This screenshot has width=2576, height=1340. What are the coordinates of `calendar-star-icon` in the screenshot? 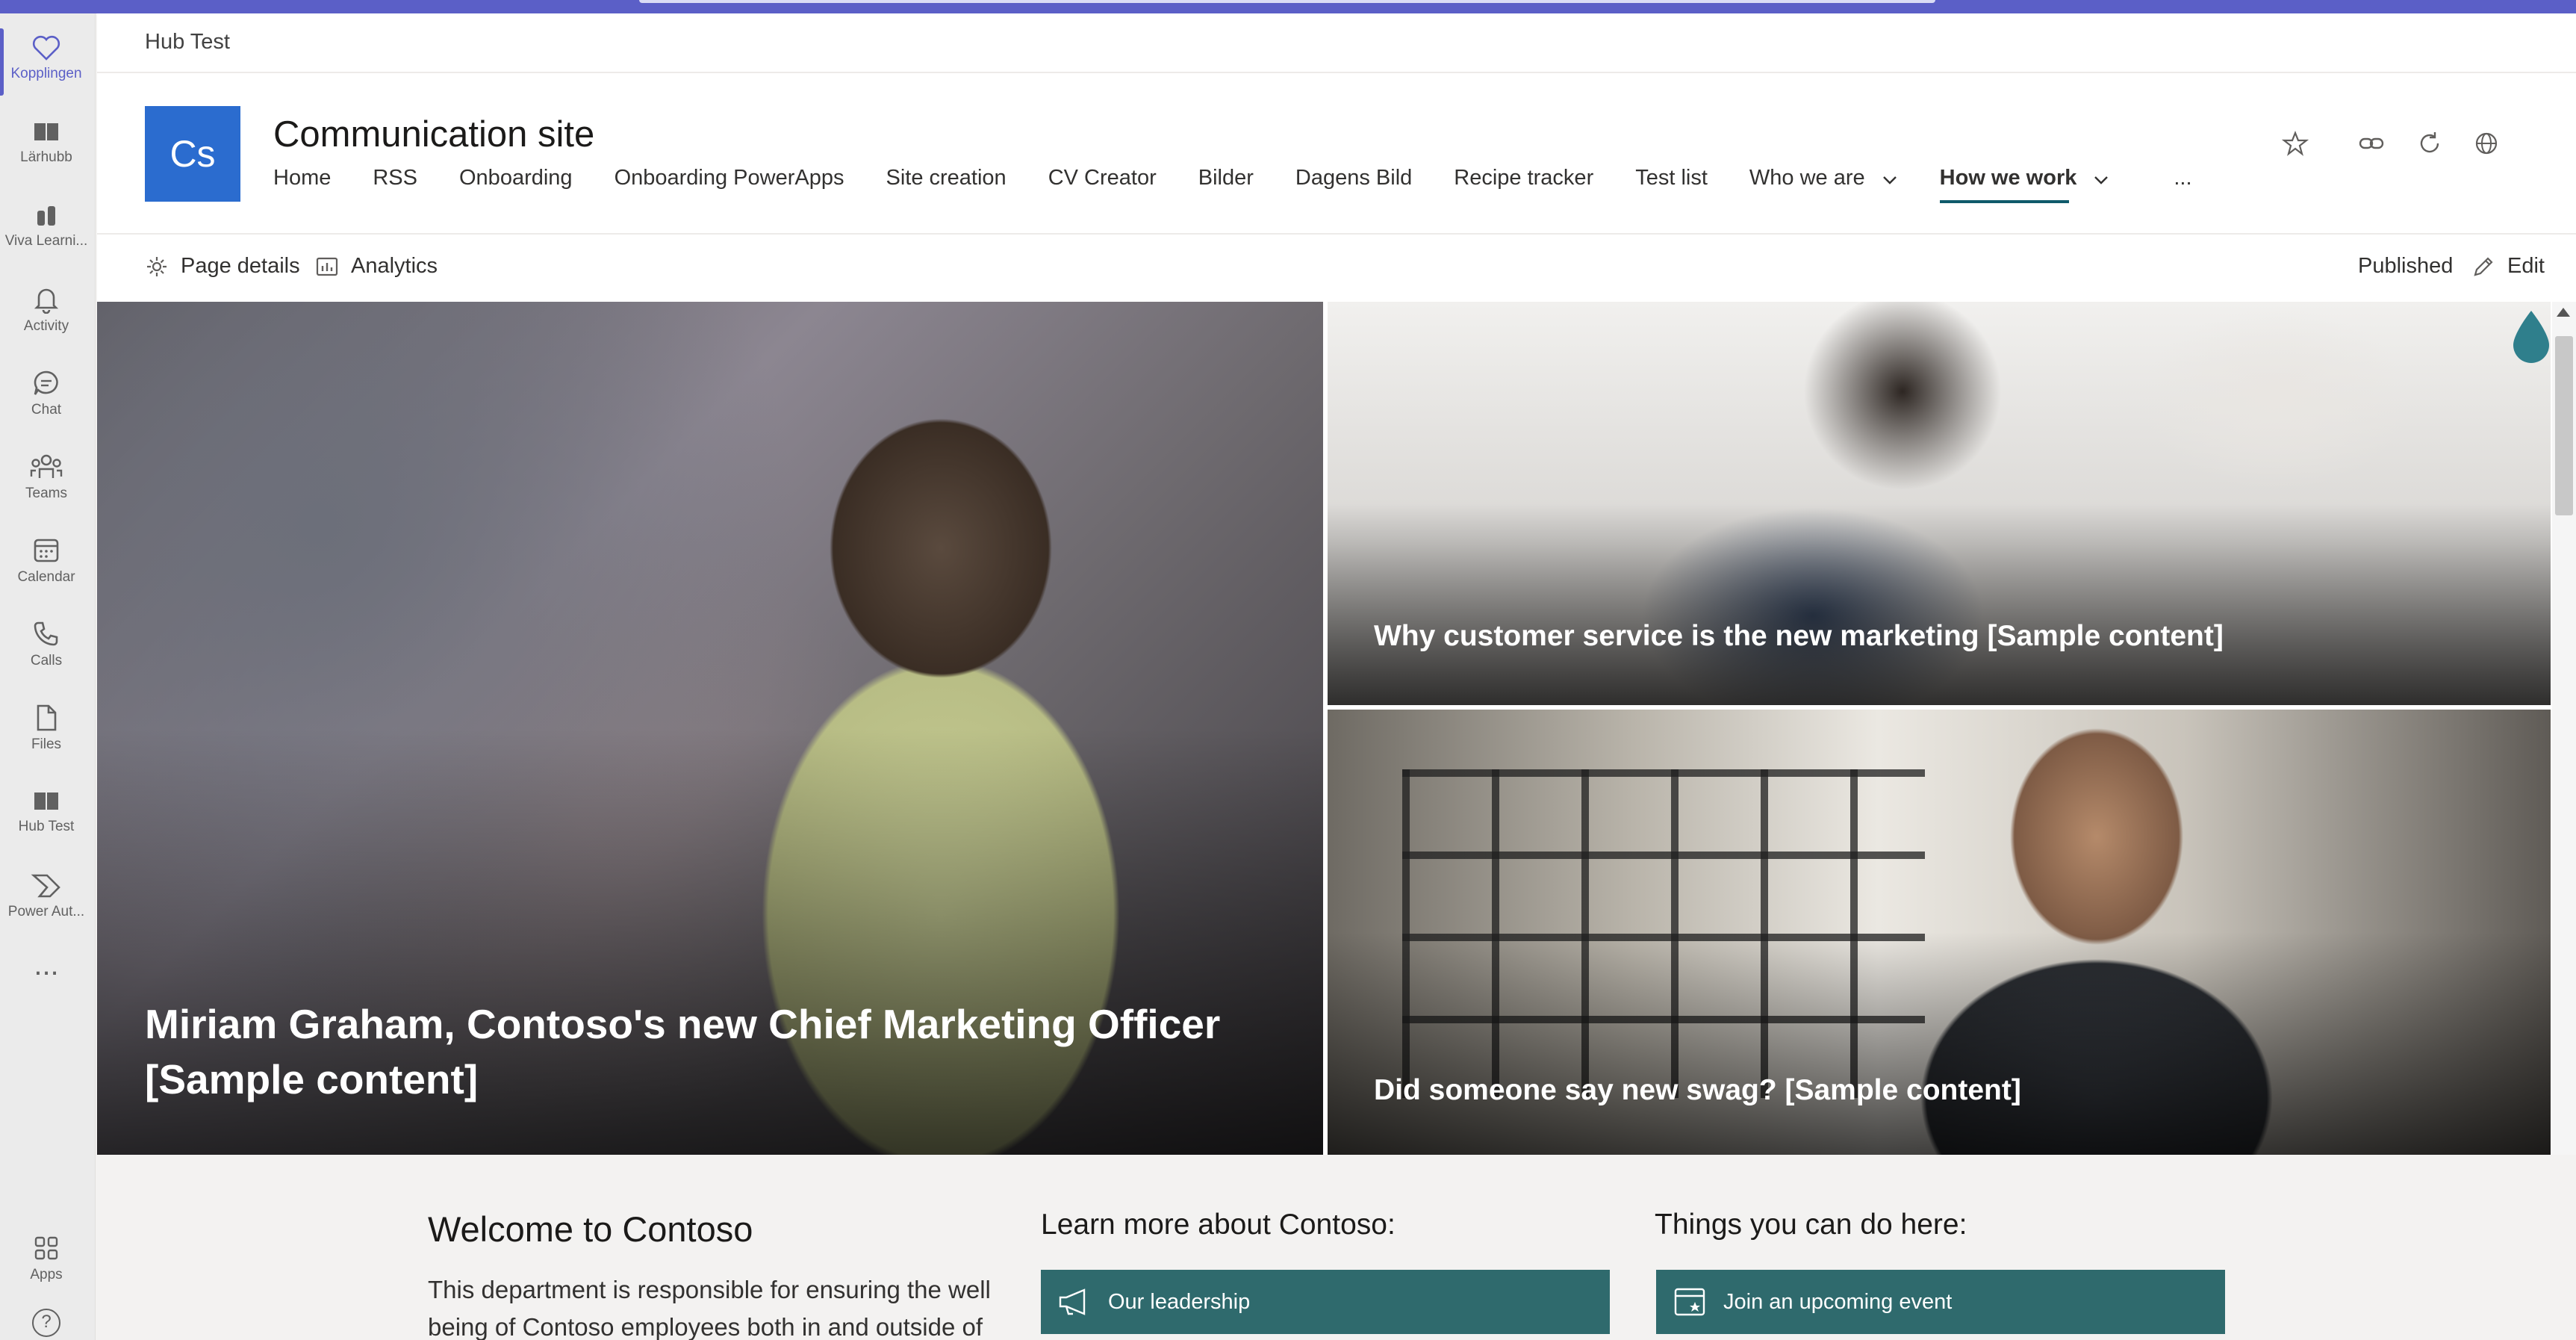 It's located at (1689, 1302).